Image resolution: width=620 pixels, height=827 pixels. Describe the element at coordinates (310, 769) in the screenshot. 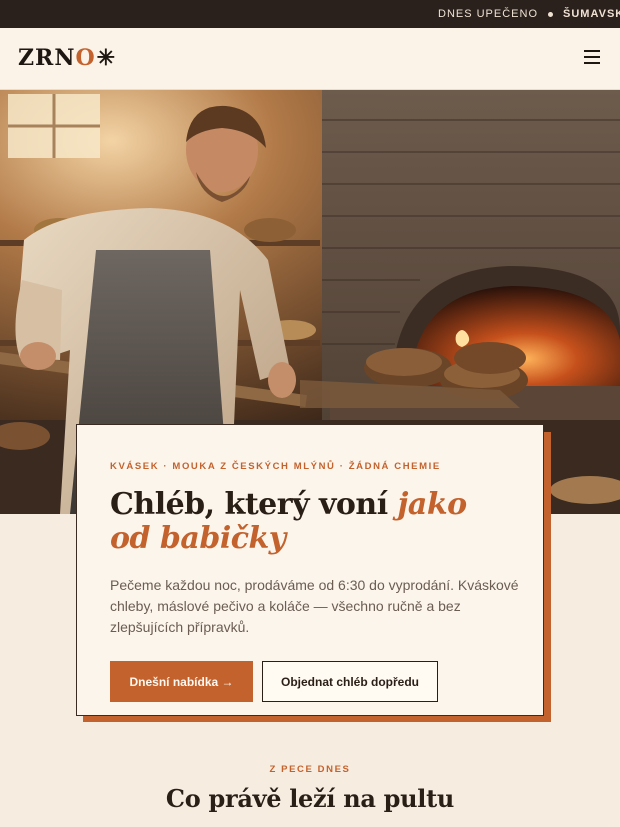

I see `section-eyebrow: Z PECE DNES` at that location.